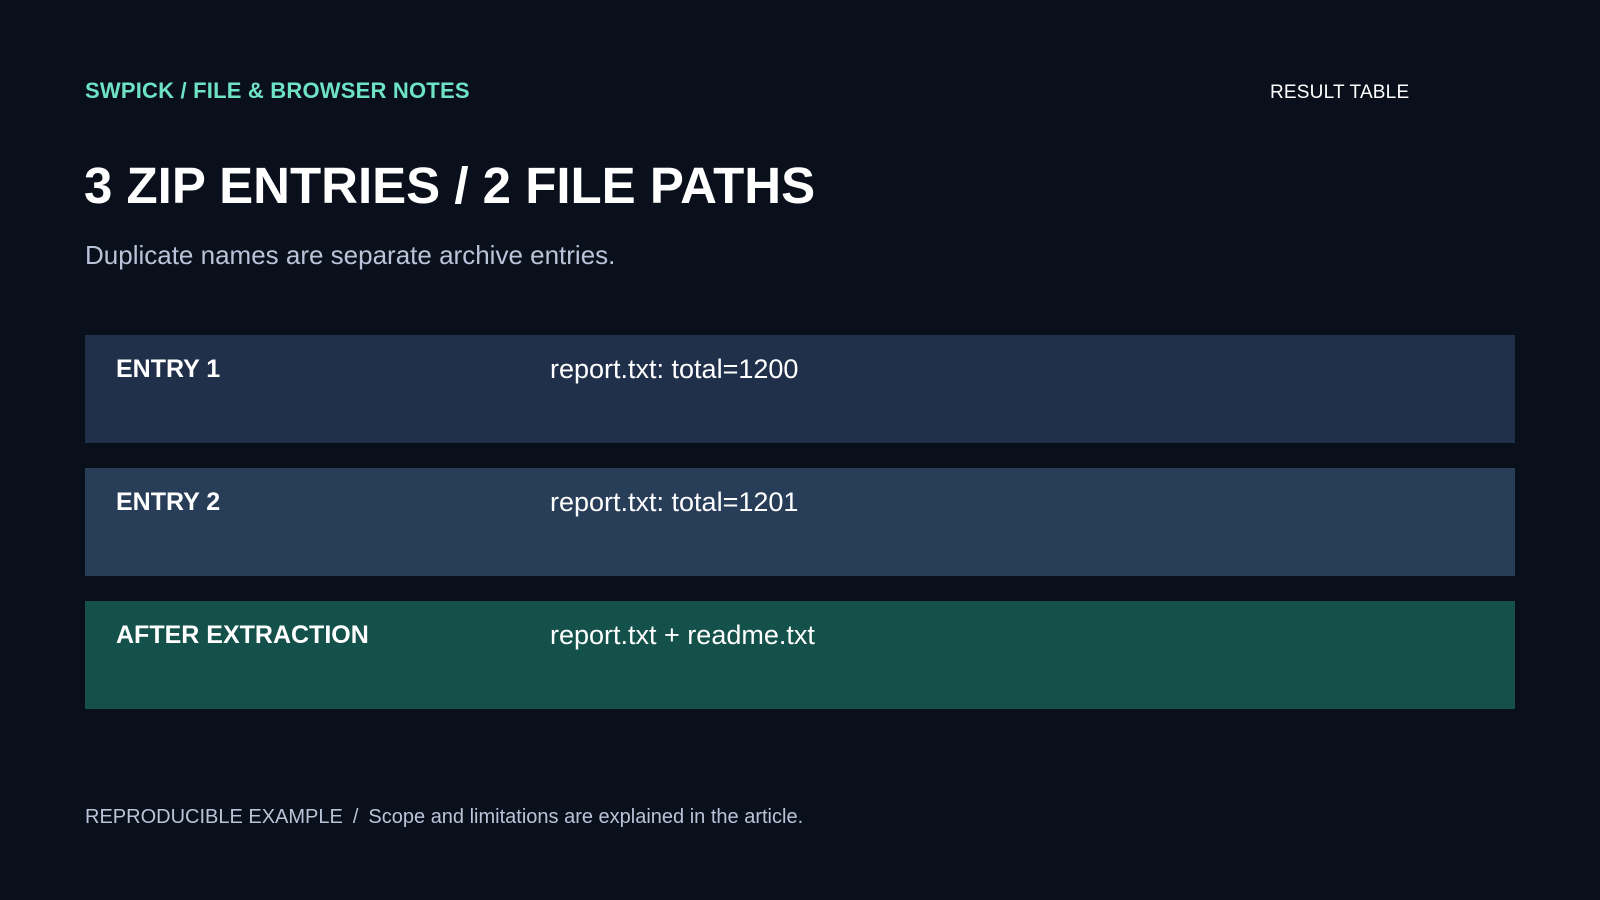  What do you see at coordinates (277, 90) in the screenshot?
I see `brand-breadcrumb: SWPICK / FILE & BROWSER NOTES` at bounding box center [277, 90].